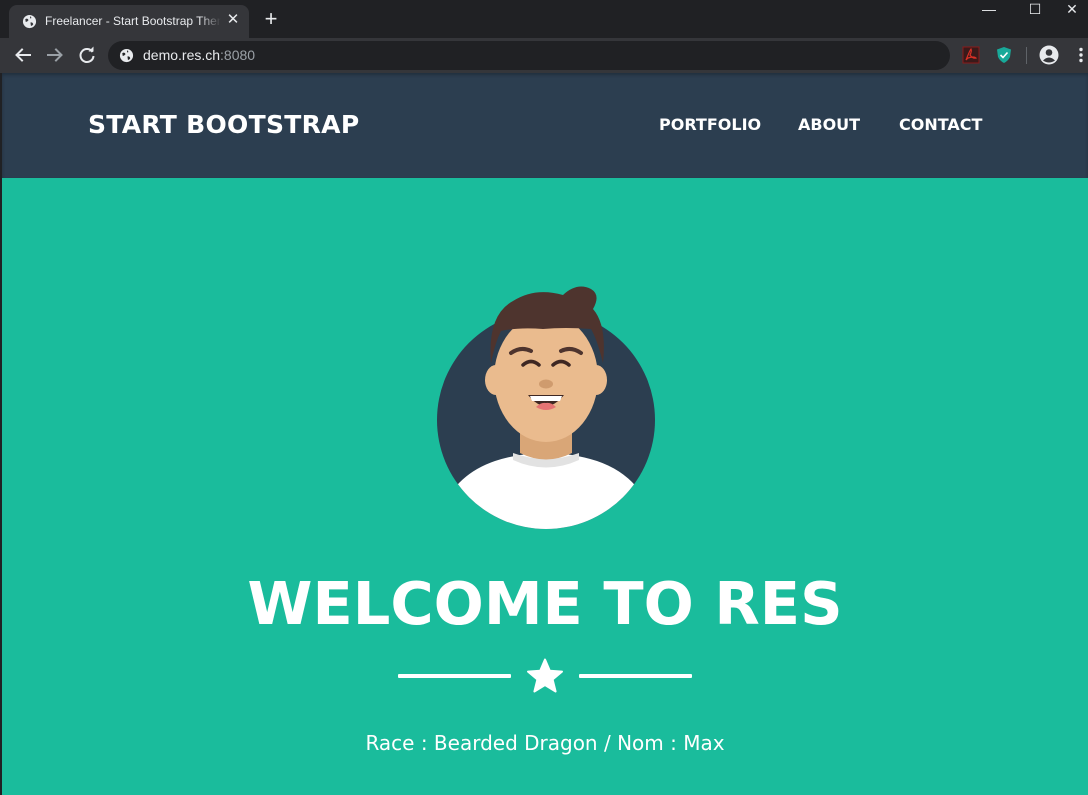  I want to click on url-port: :8080, so click(238, 55).